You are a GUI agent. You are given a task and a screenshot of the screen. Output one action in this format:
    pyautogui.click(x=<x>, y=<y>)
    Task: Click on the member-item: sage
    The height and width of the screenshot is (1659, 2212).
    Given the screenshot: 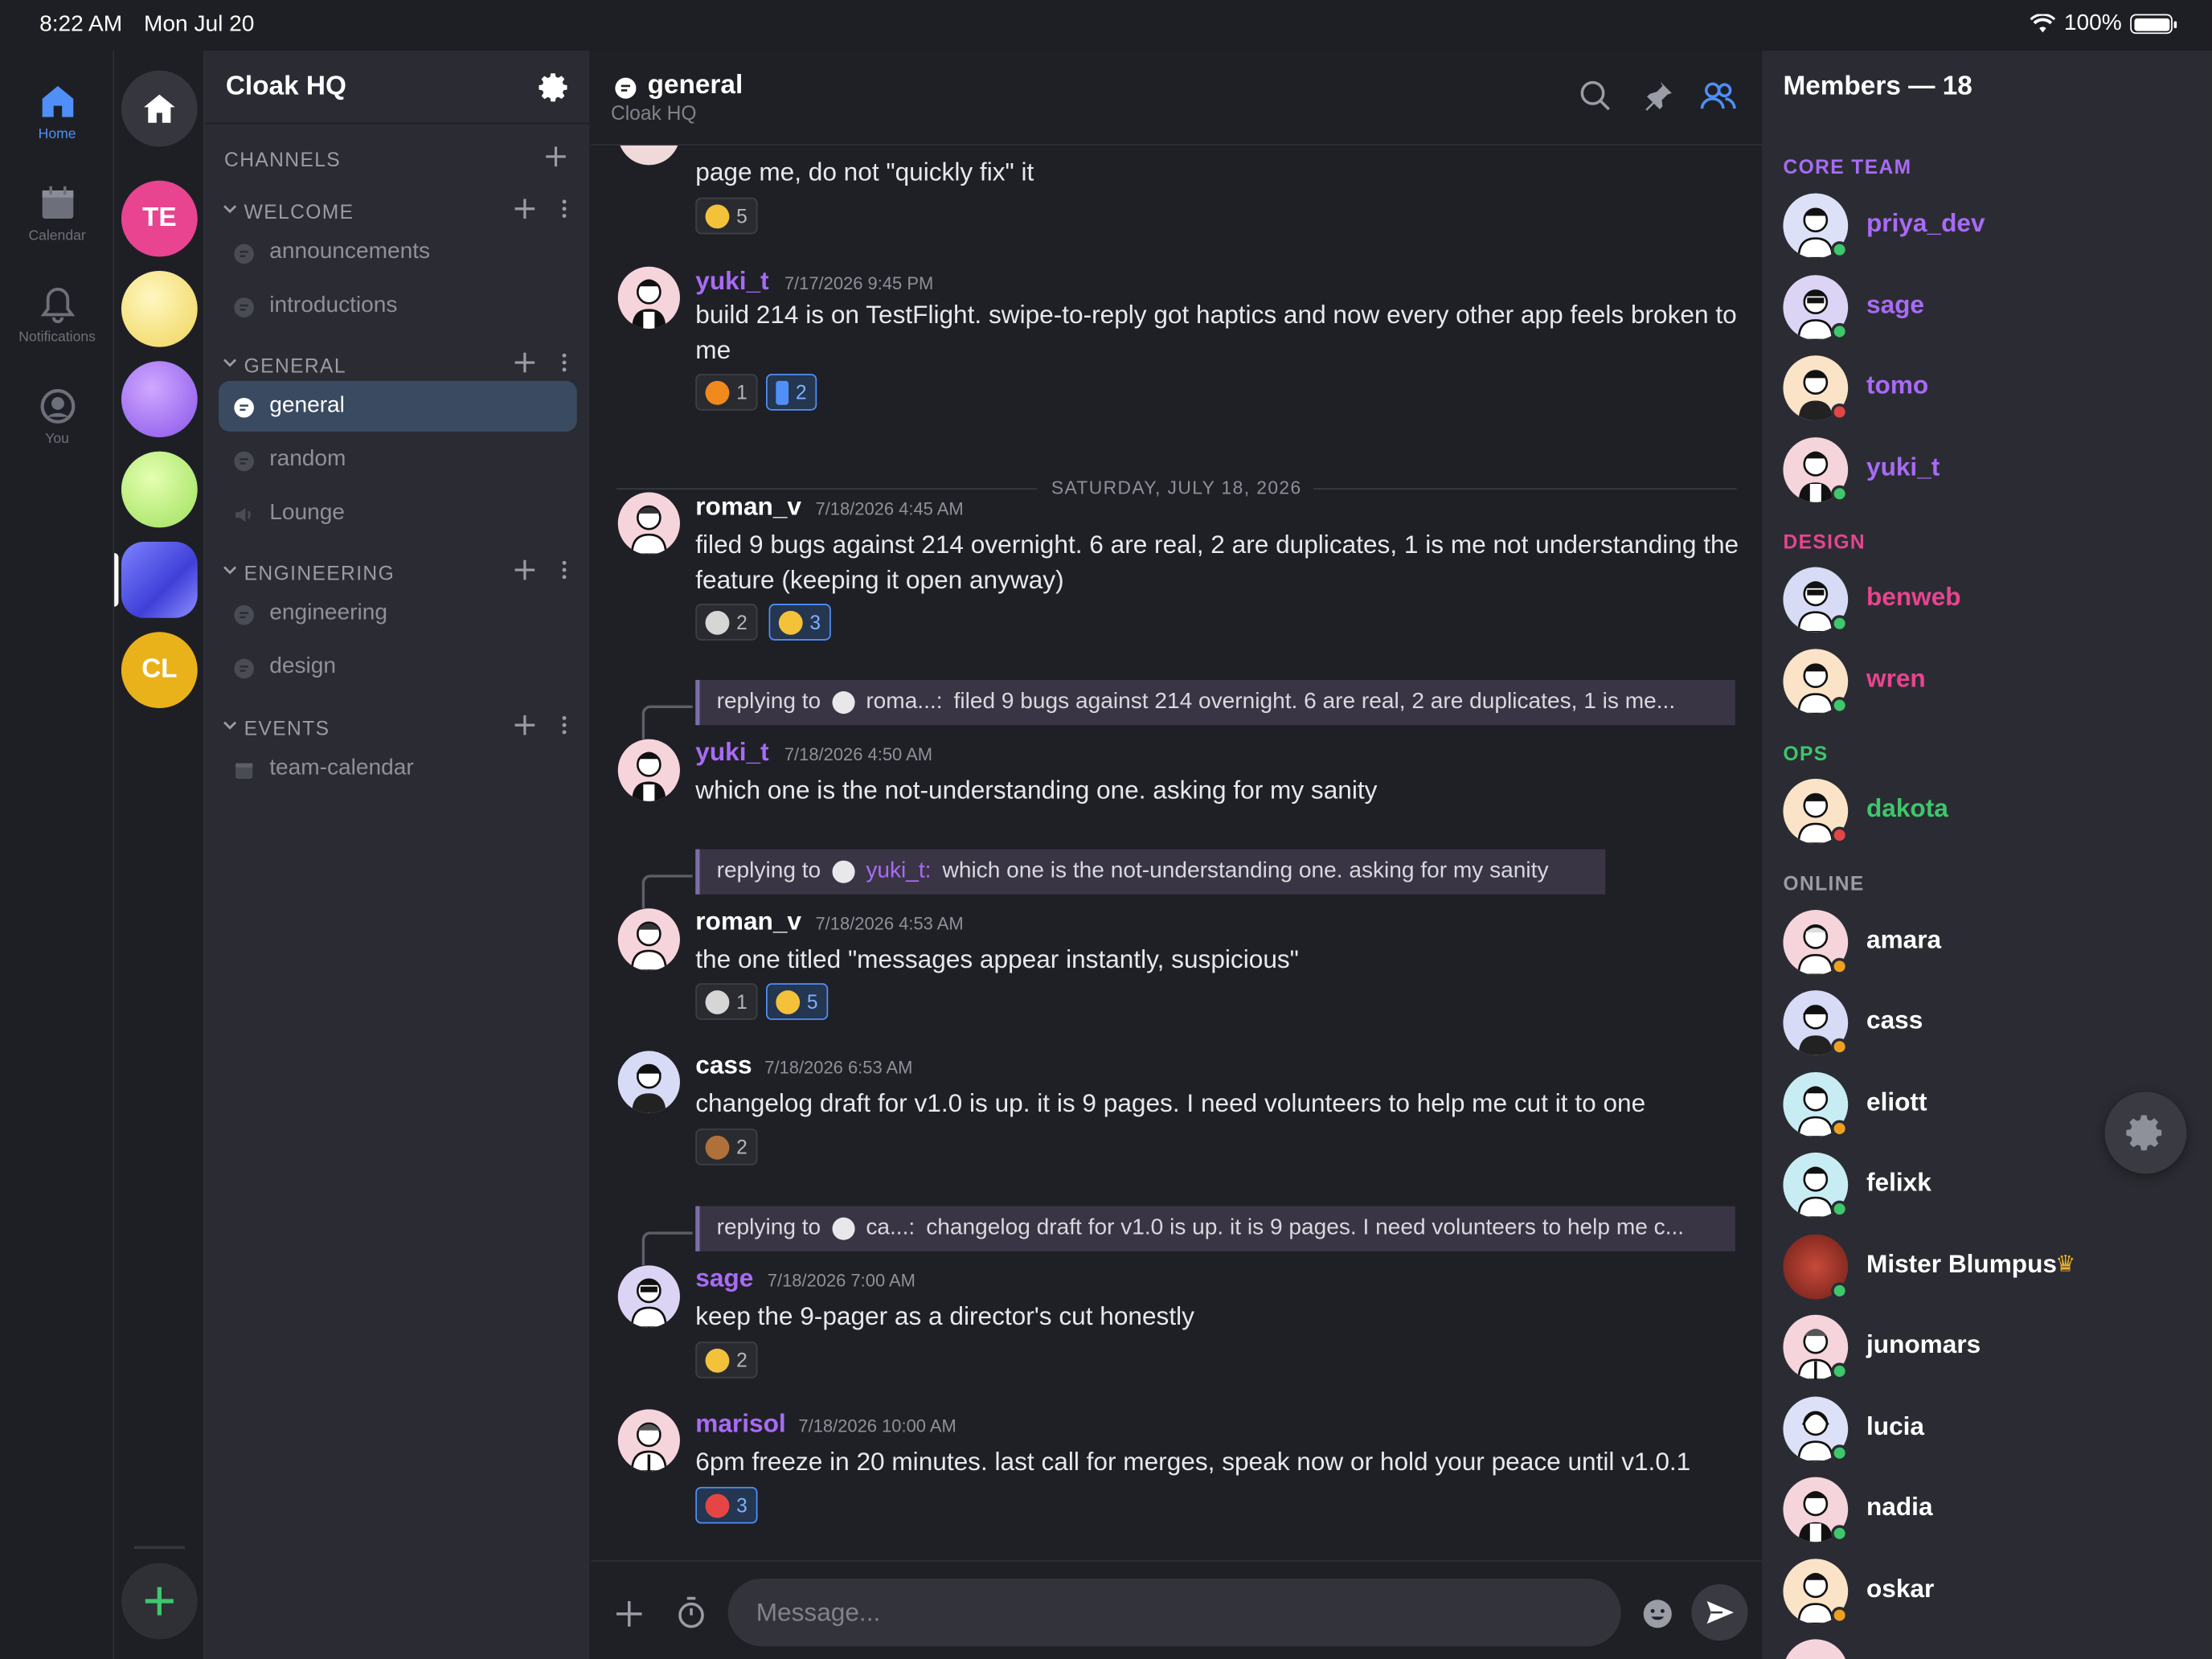 What is the action you would take?
    pyautogui.click(x=1987, y=307)
    